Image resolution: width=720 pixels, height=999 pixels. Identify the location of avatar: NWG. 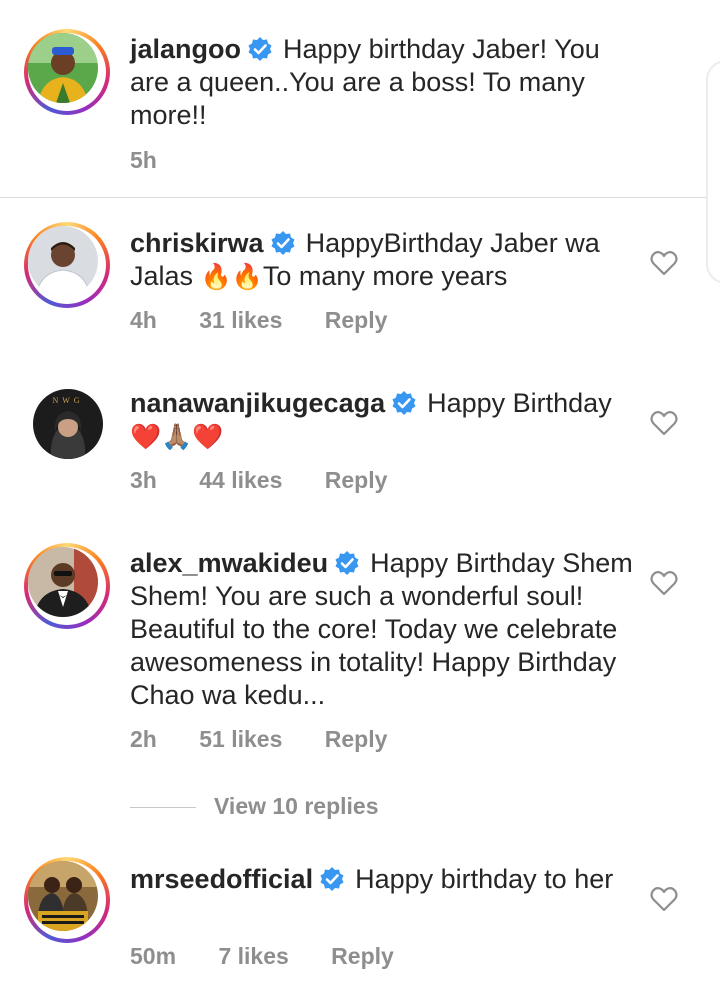
(68, 424).